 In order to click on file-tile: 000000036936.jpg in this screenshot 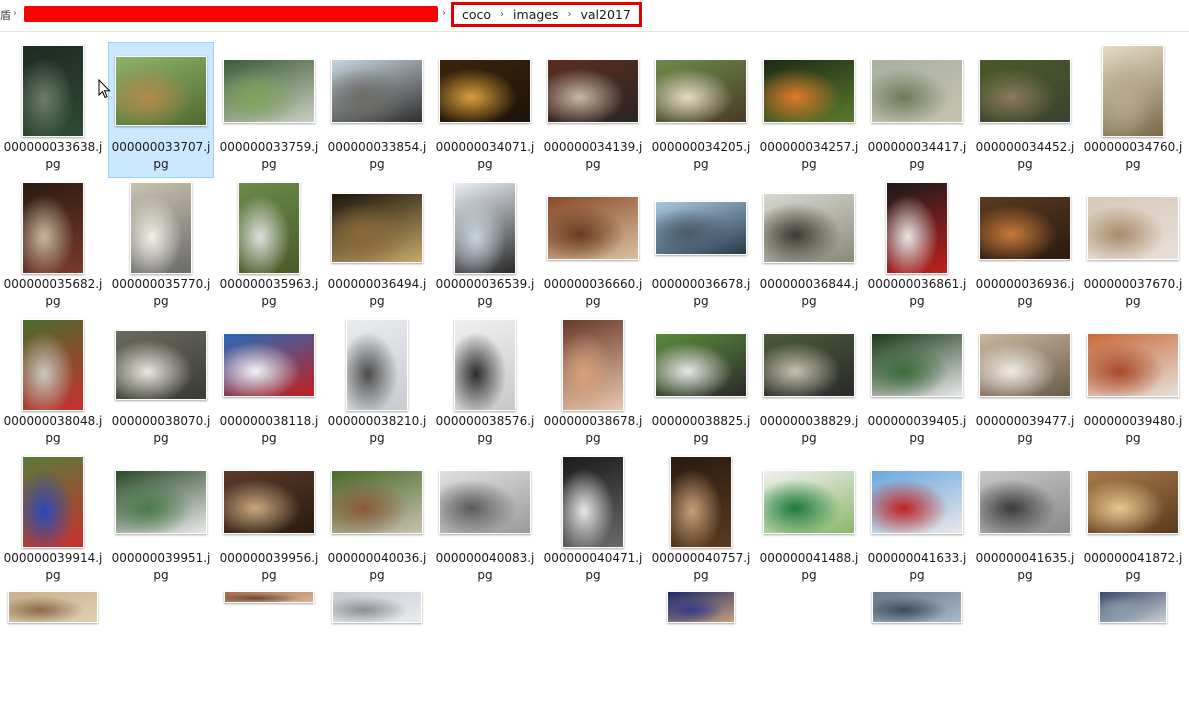, I will do `click(1025, 247)`.